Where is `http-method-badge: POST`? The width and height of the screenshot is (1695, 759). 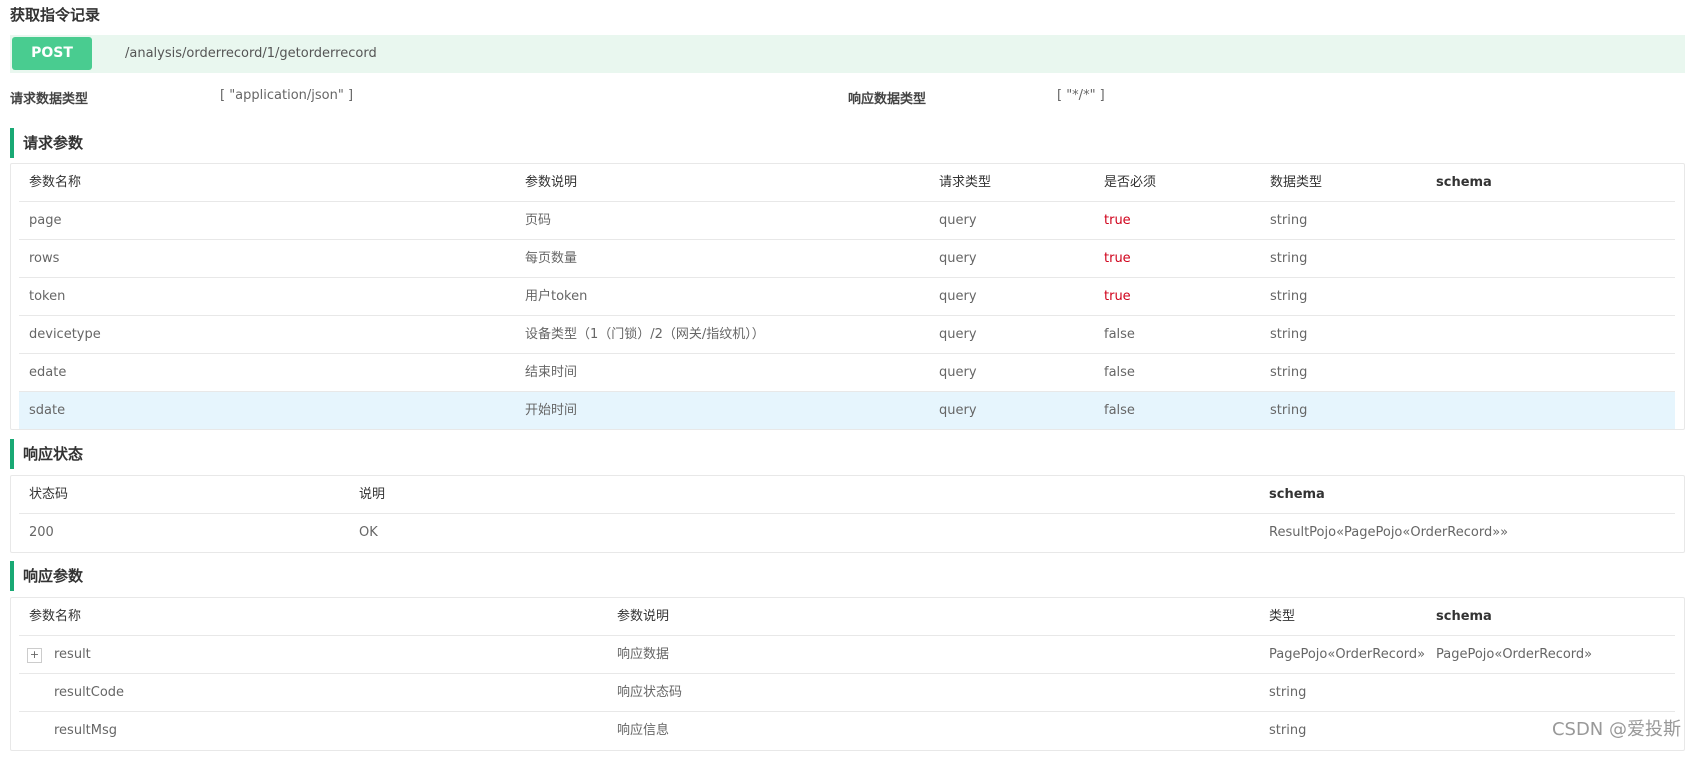
http-method-badge: POST is located at coordinates (52, 53).